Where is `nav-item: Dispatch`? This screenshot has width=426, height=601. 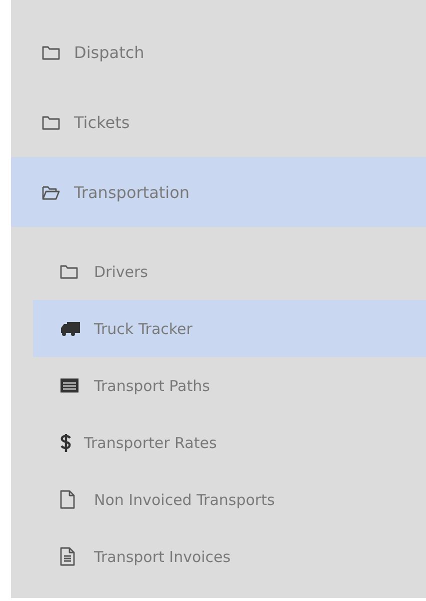
nav-item: Dispatch is located at coordinates (218, 52).